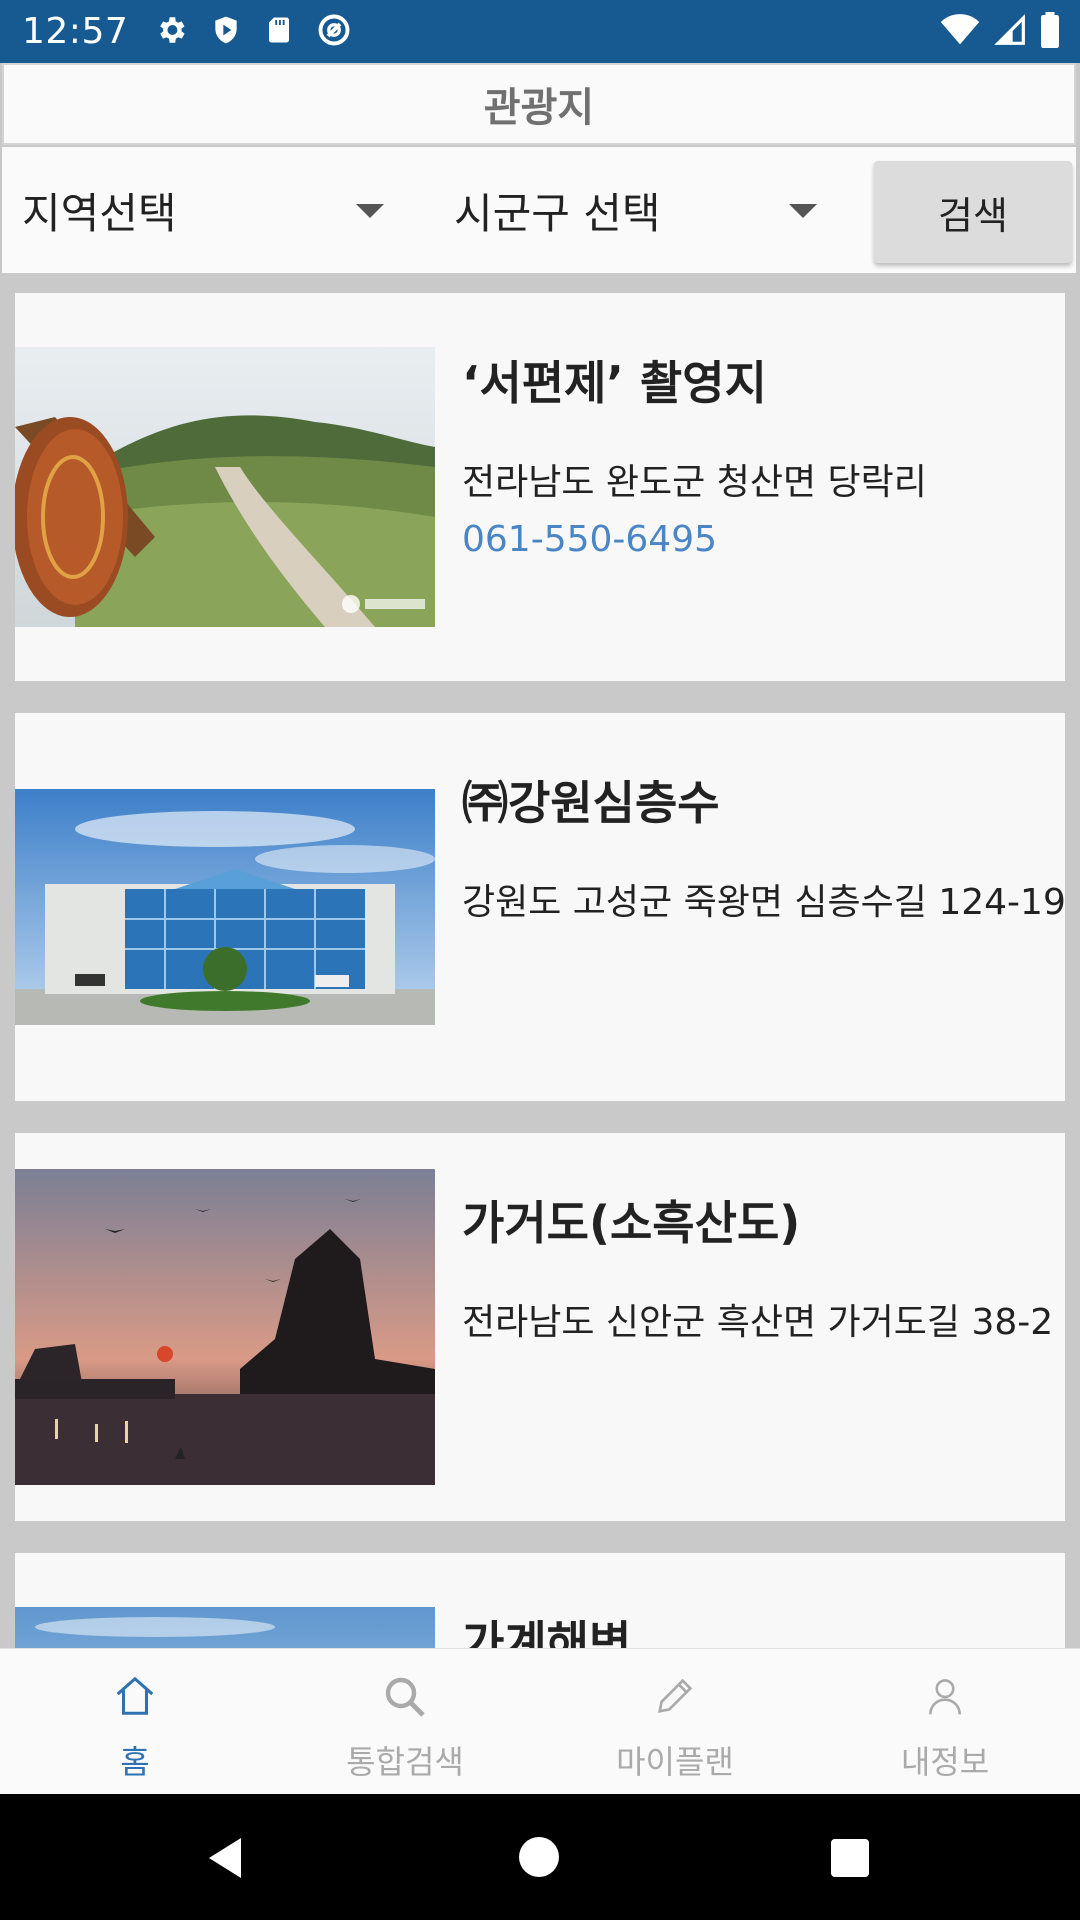  What do you see at coordinates (217, 210) in the screenshot?
I see `region-select: 지역선택` at bounding box center [217, 210].